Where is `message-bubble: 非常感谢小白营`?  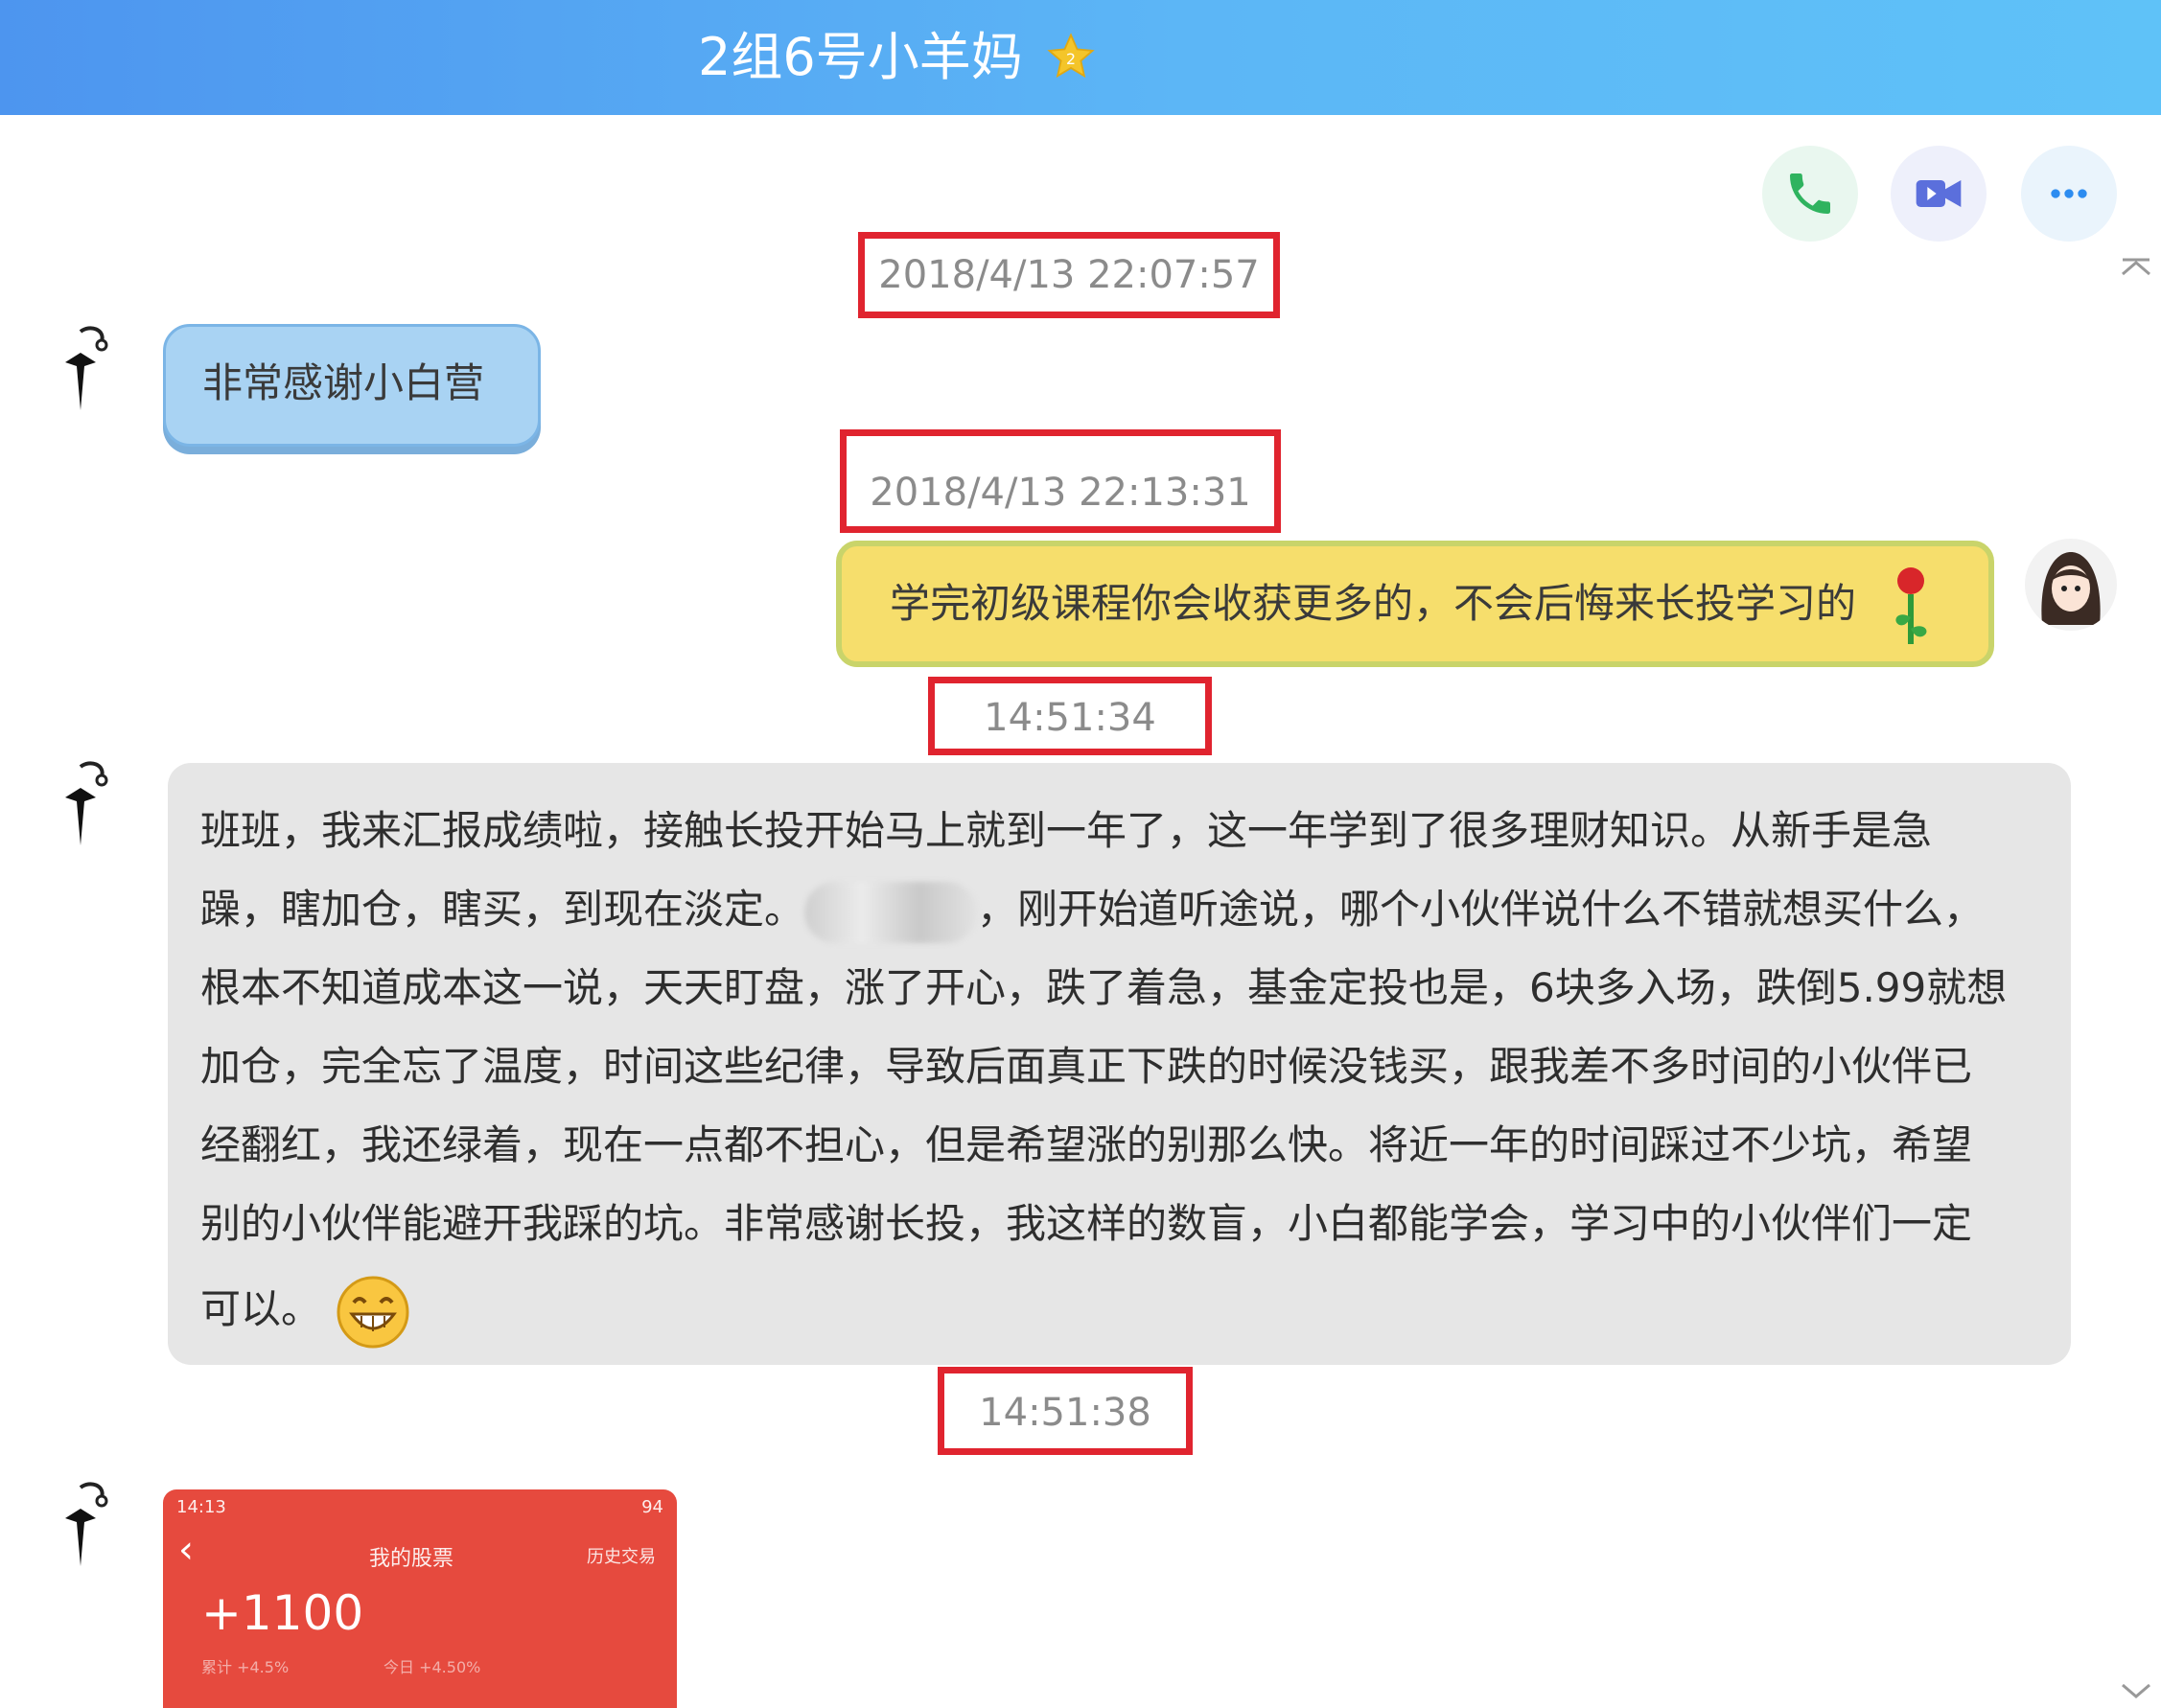
message-bubble: 非常感谢小白营 is located at coordinates (352, 385).